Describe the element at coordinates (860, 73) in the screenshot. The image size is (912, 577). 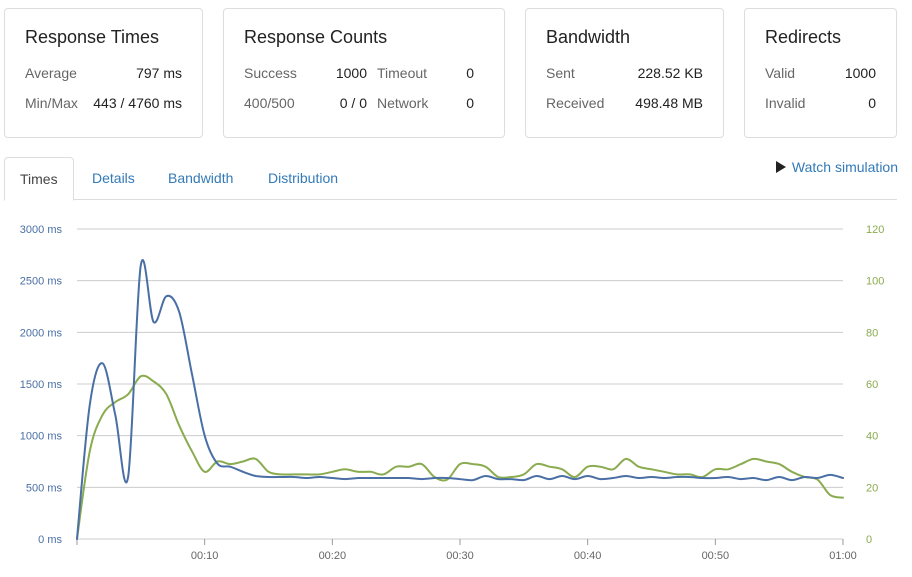
I see `valid-value: 1000` at that location.